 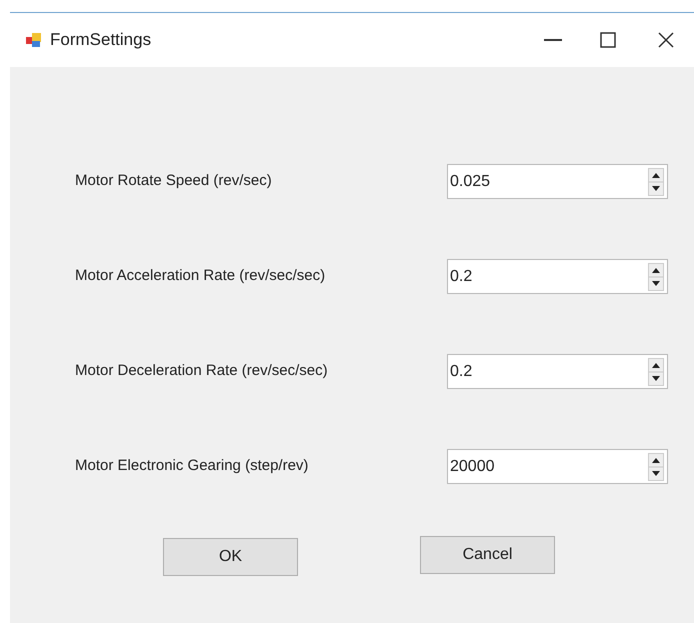 What do you see at coordinates (487, 555) in the screenshot?
I see `dialog-button: Cancel` at bounding box center [487, 555].